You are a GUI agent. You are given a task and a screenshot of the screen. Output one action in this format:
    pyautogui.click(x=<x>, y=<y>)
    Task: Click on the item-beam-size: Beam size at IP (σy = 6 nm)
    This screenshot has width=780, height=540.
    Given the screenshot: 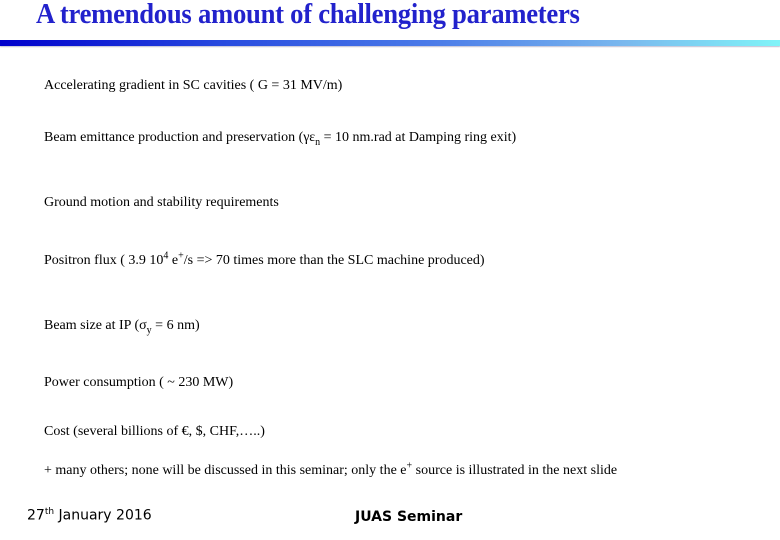 What is the action you would take?
    pyautogui.click(x=122, y=326)
    